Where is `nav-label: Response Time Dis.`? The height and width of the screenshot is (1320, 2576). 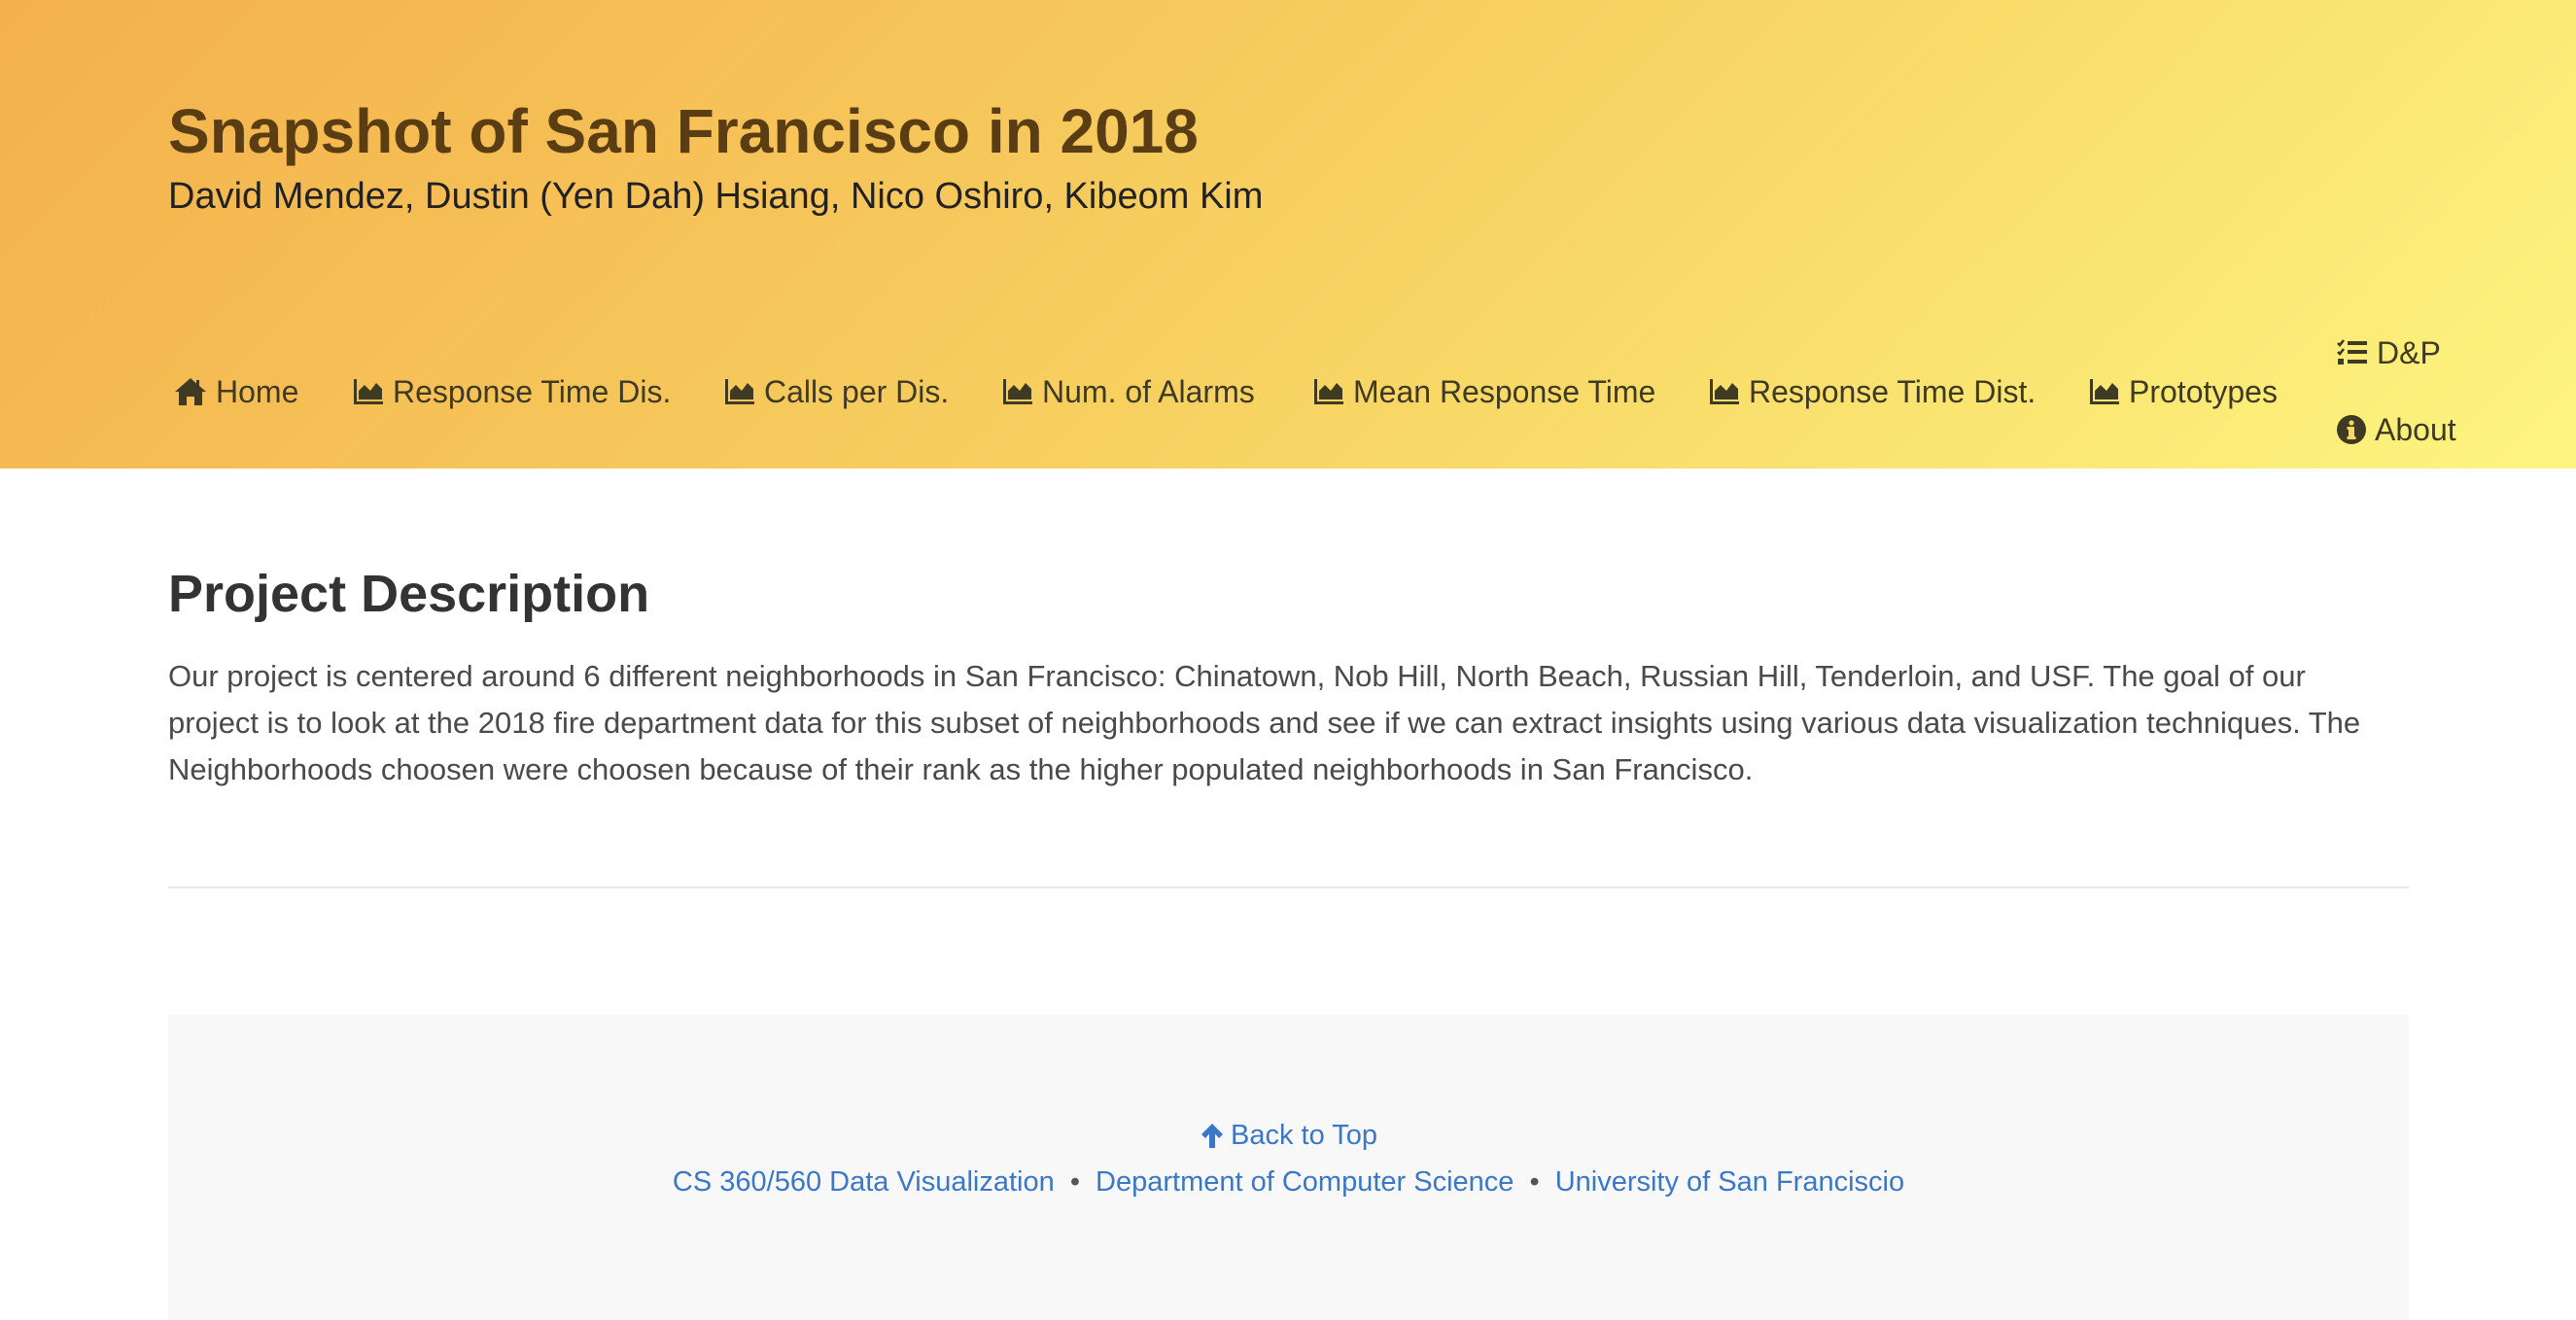 nav-label: Response Time Dis. is located at coordinates (532, 391).